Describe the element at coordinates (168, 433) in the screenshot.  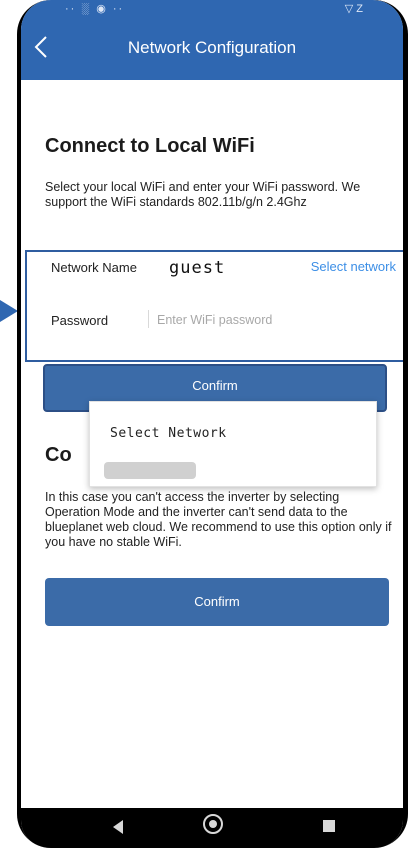
I see `popup-title: Select Network` at that location.